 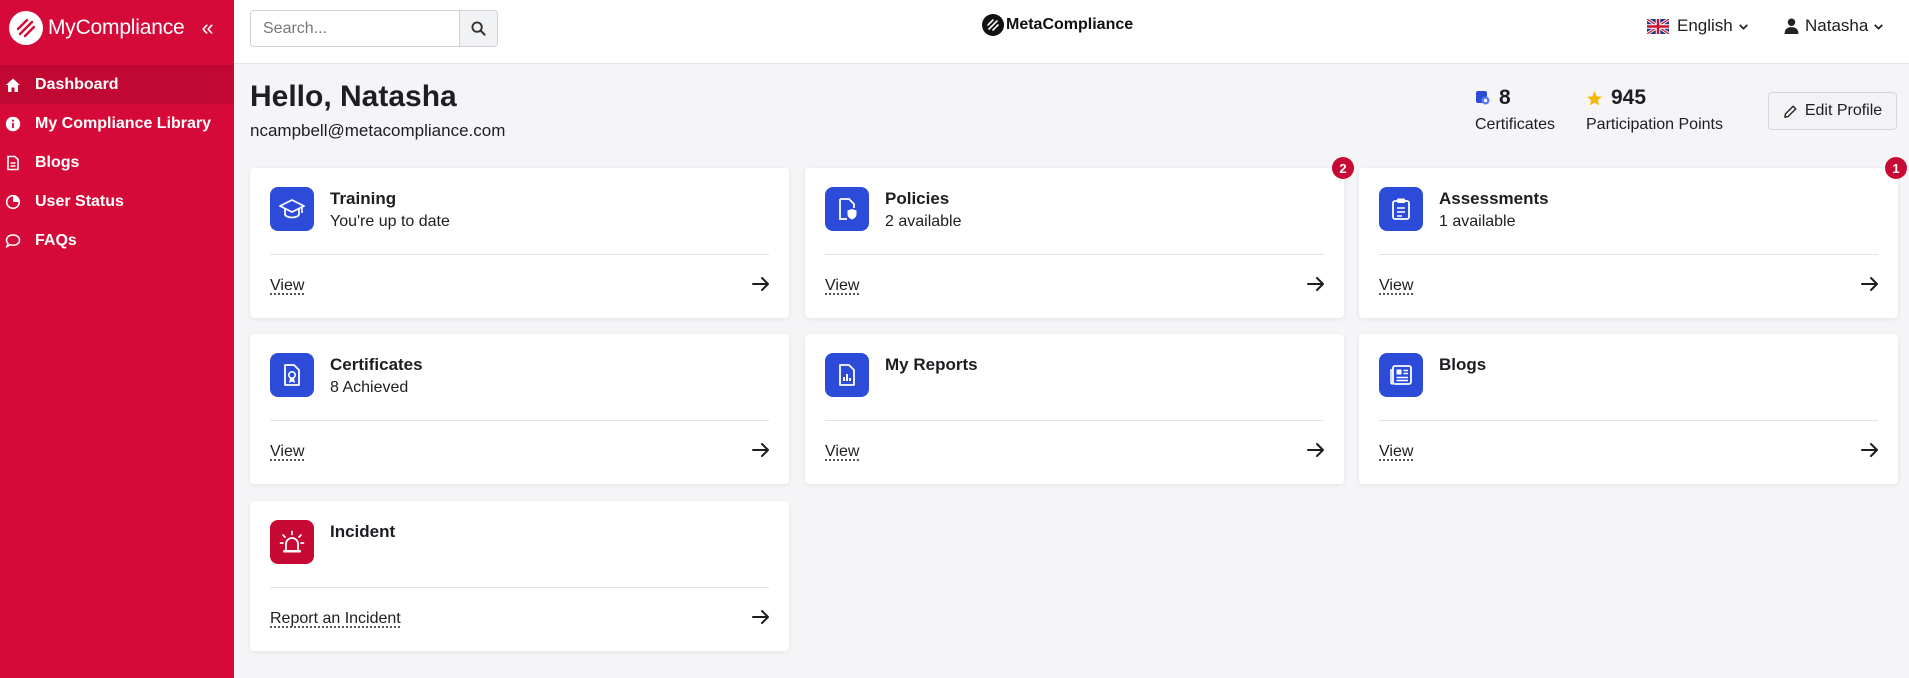 I want to click on graduation-cap-icon, so click(x=292, y=209).